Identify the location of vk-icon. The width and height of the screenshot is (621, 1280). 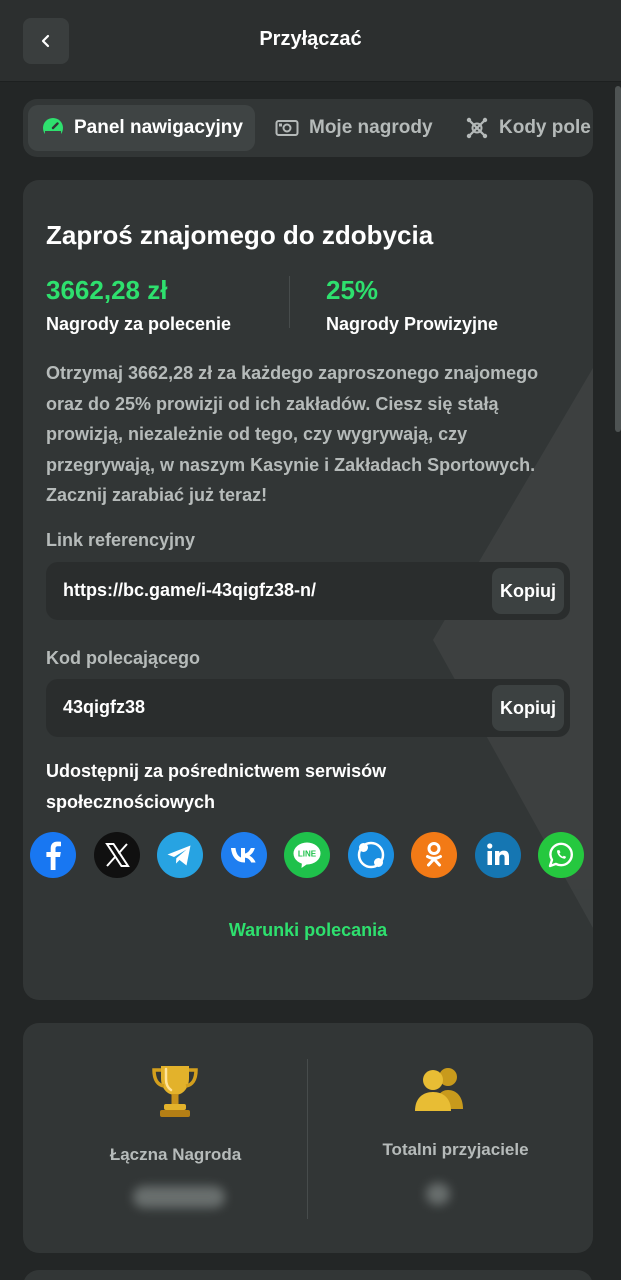
(243, 855).